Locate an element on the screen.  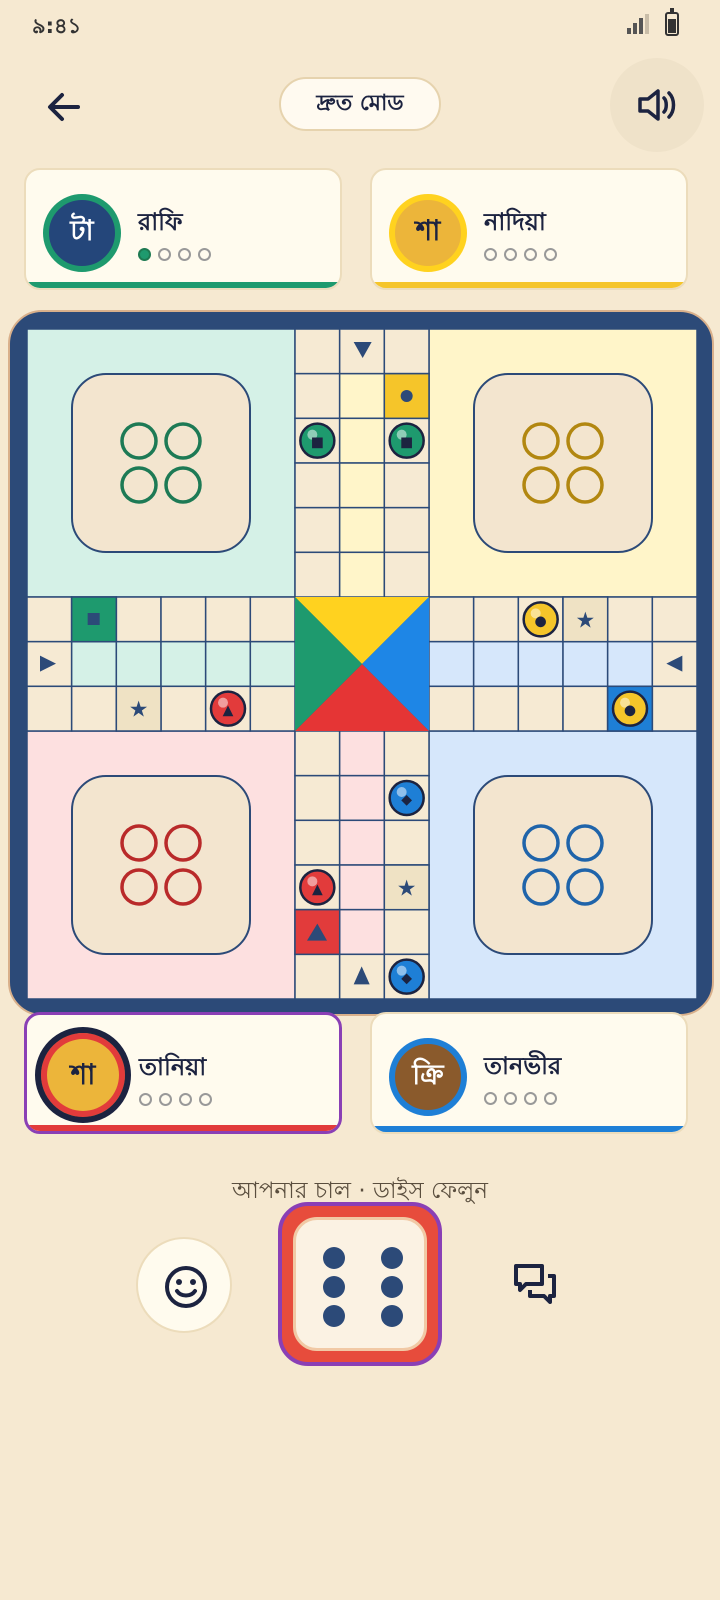
player-card-tania: শা তানিয়া is located at coordinates (183, 1073).